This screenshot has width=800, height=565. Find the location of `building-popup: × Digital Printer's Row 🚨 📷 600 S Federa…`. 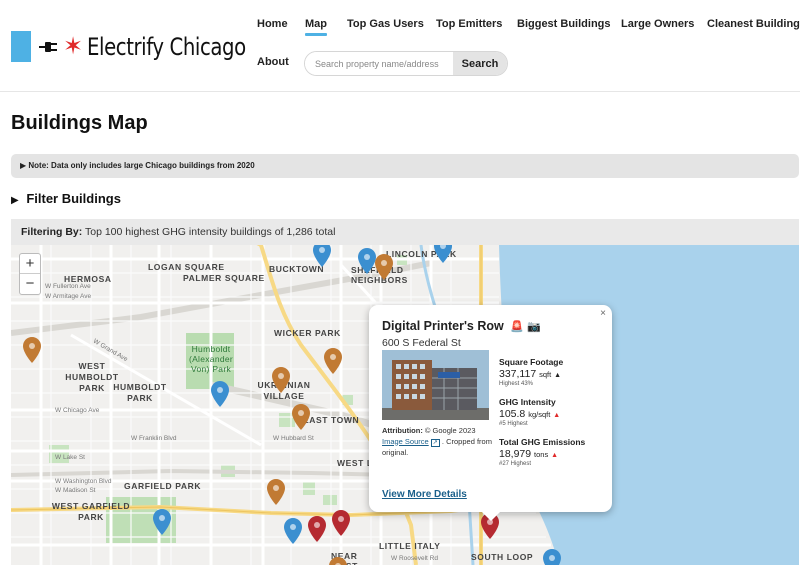

building-popup: × Digital Printer's Row 🚨 📷 600 S Federa… is located at coordinates (490, 413).